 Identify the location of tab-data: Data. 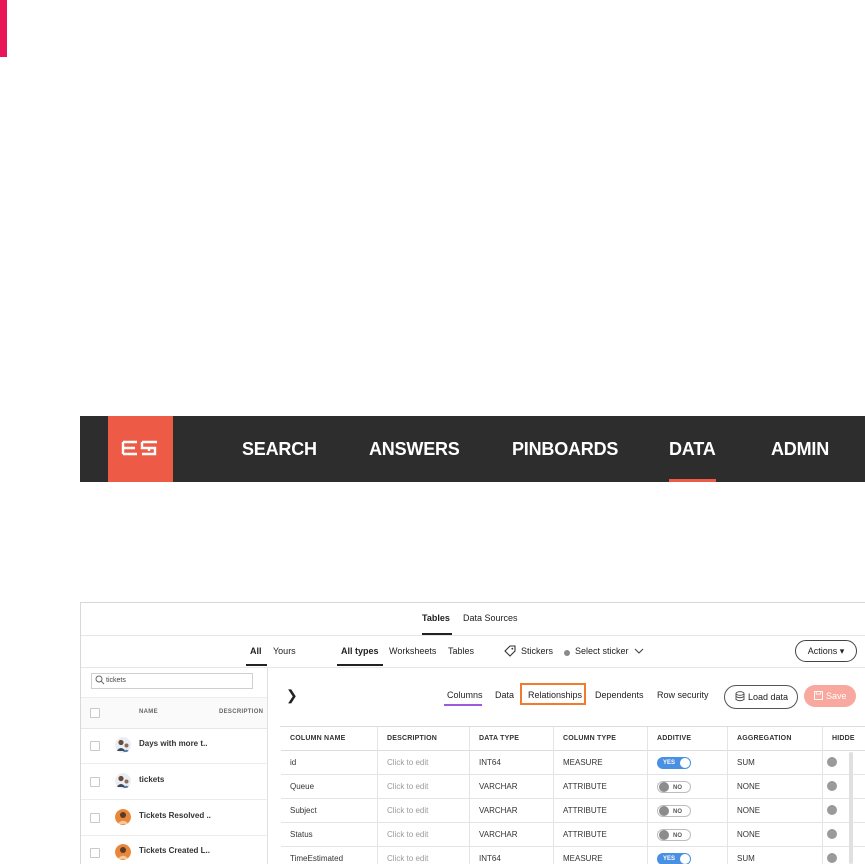
(504, 695).